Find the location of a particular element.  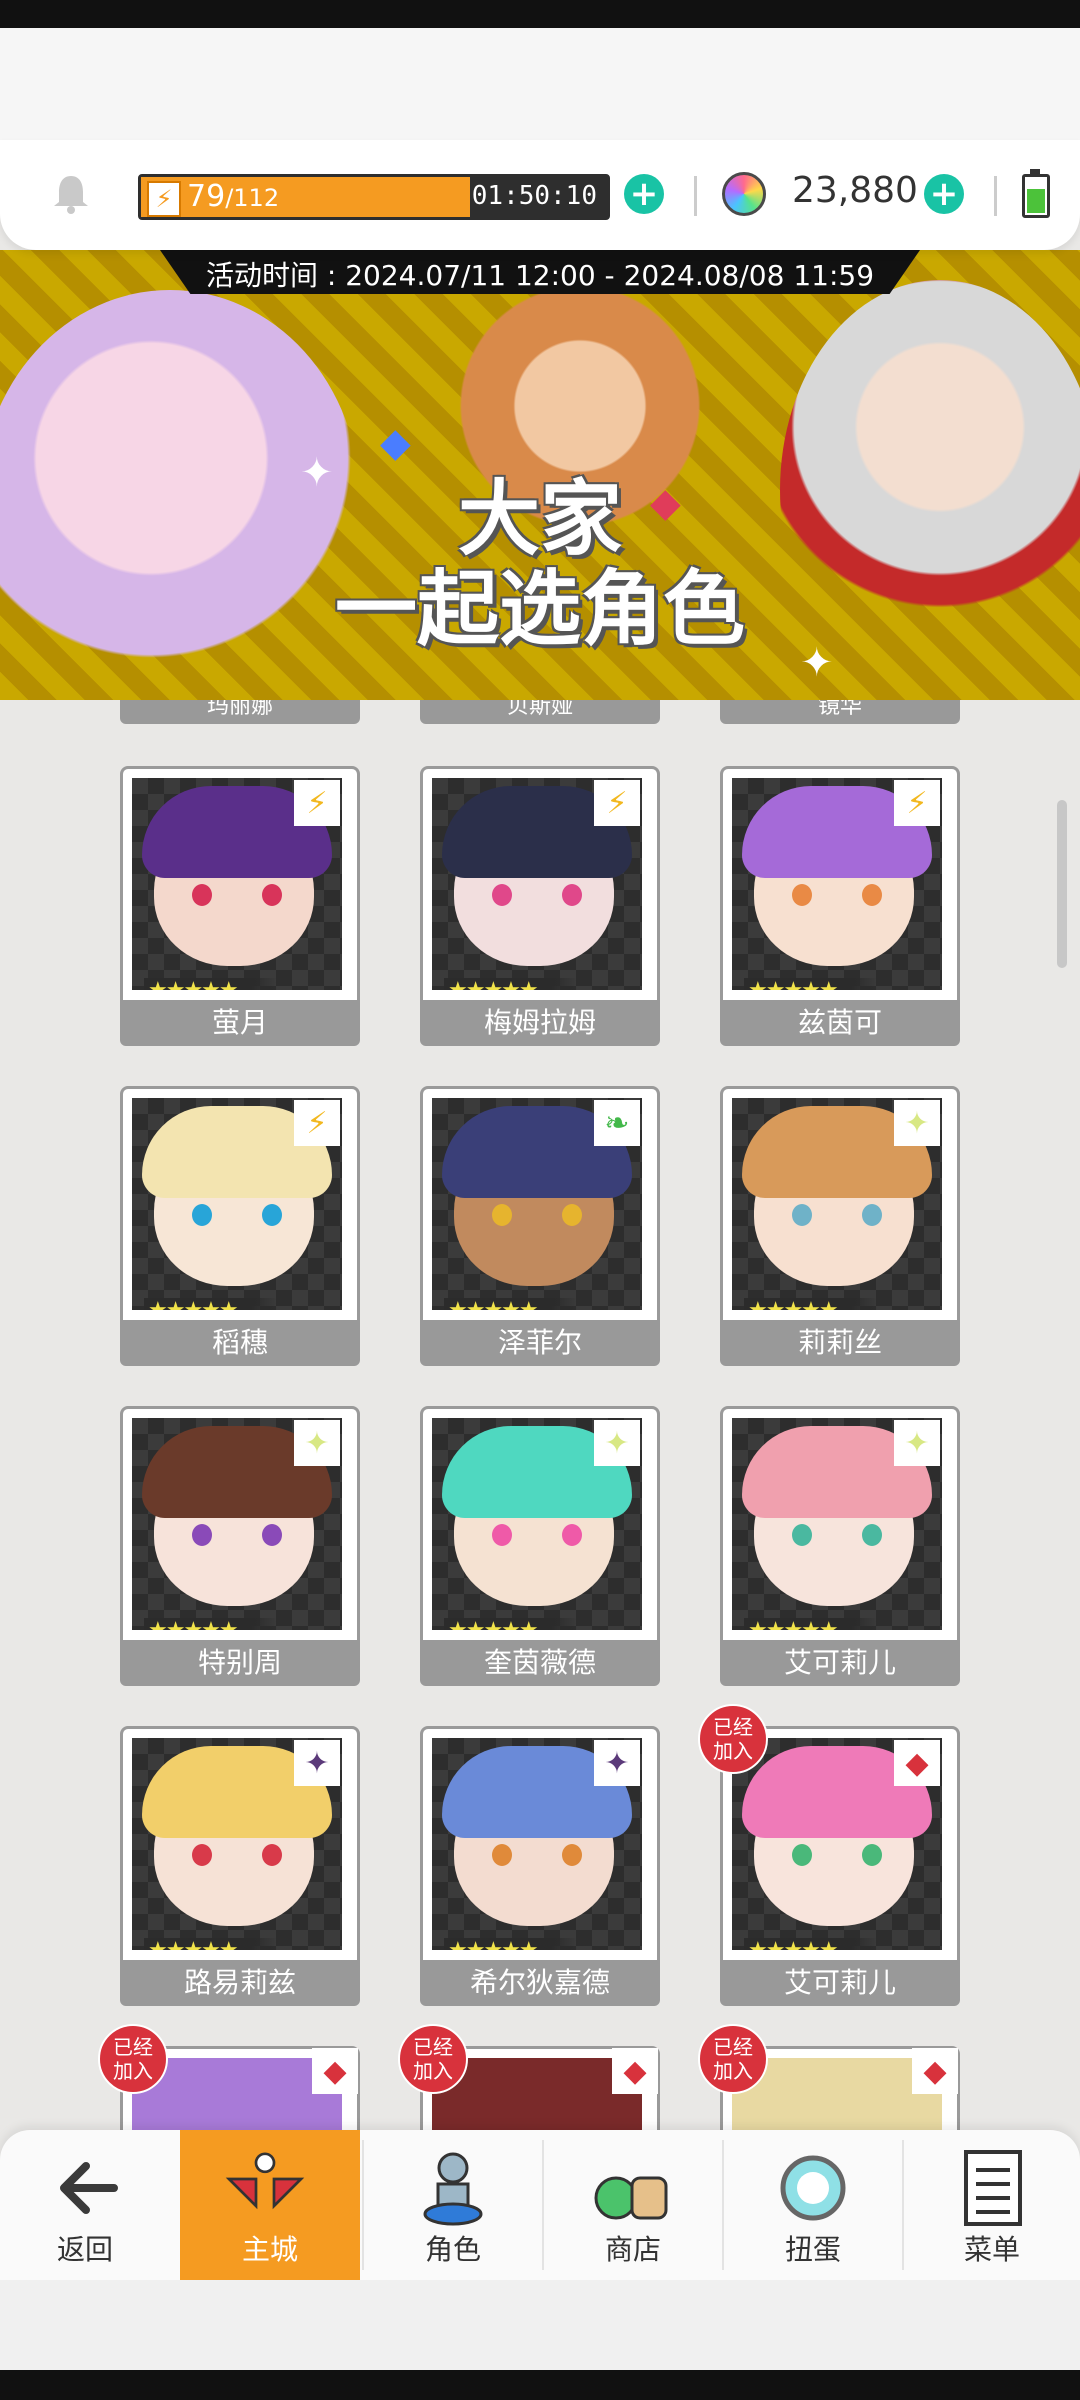

character-card: ⚡ ★★★★★ 萤月 is located at coordinates (240, 906).